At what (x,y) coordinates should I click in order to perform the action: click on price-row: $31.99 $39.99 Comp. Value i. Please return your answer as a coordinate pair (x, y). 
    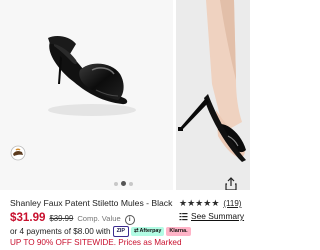
    Looking at the image, I should click on (72, 218).